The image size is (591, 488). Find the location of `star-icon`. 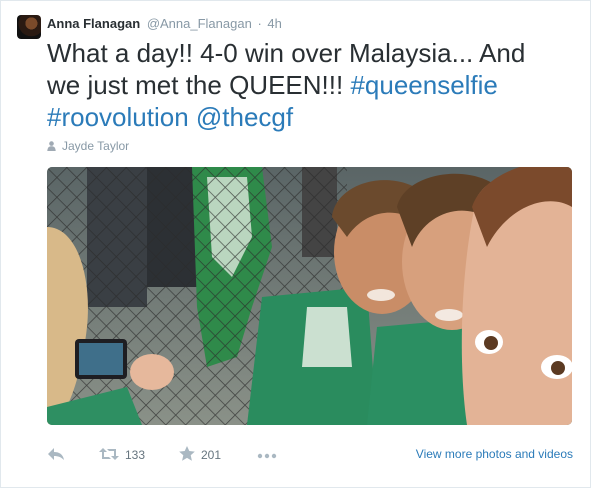

star-icon is located at coordinates (187, 455).